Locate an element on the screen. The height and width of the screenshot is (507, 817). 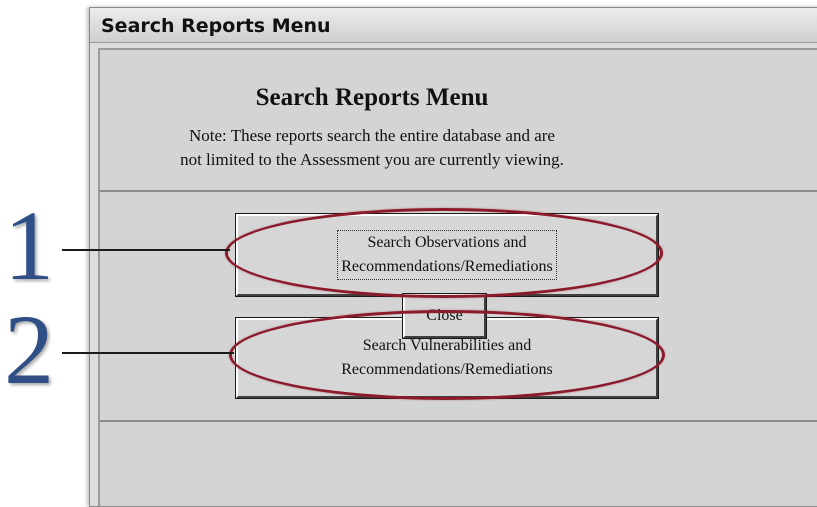
window-titlebar: Search Reports Menu is located at coordinates (453, 25).